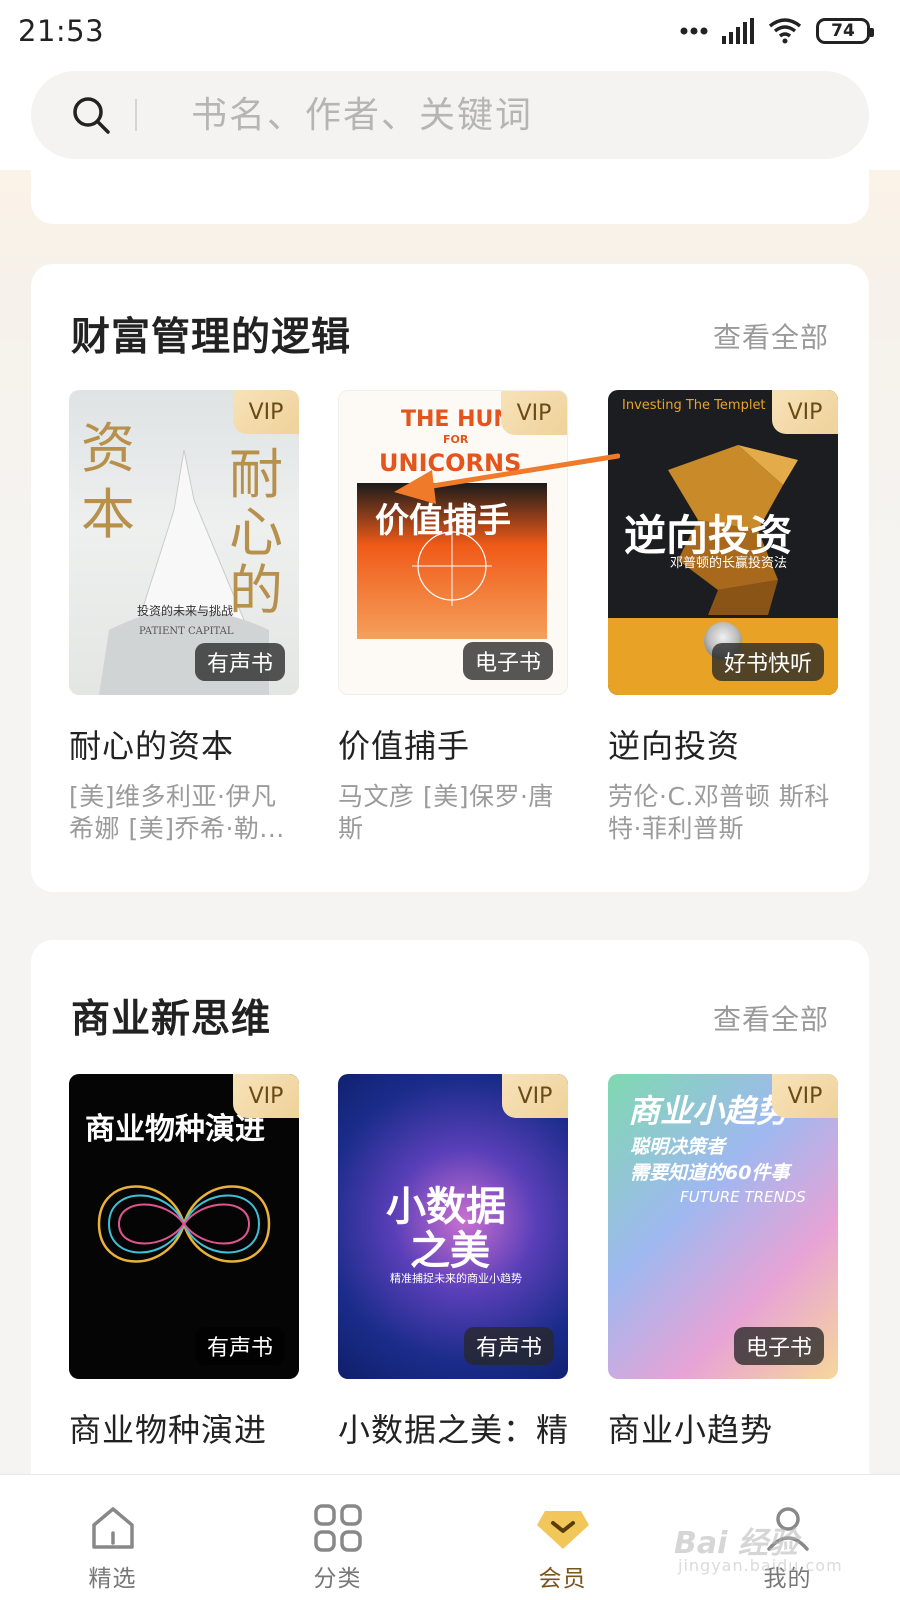 This screenshot has width=900, height=1600. I want to click on book-title: 商业小趋势, so click(723, 1428).